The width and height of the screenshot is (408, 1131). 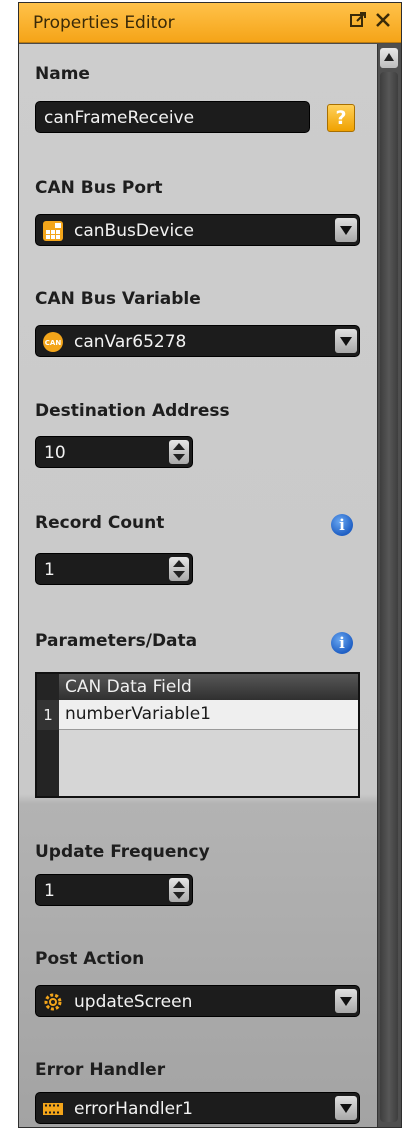 What do you see at coordinates (197, 341) in the screenshot?
I see `can-bus-variable-dropdown: CAN canVar65278` at bounding box center [197, 341].